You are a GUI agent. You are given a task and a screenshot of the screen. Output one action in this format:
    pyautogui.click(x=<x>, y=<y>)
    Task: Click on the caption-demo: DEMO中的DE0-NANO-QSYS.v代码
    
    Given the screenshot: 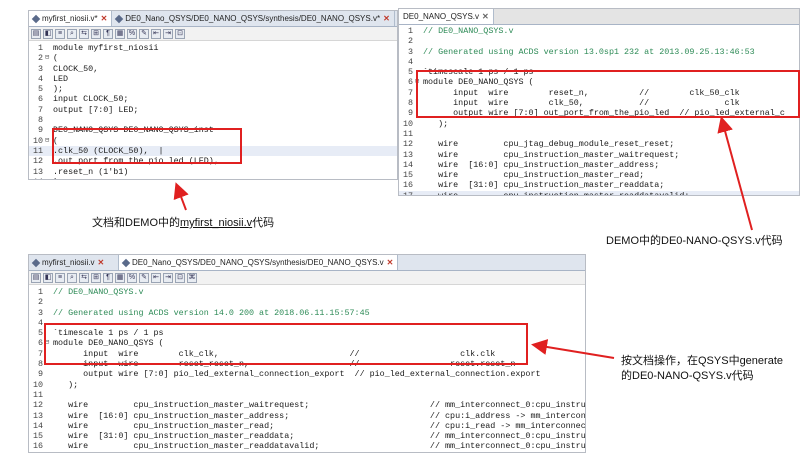 What is the action you would take?
    pyautogui.click(x=694, y=241)
    